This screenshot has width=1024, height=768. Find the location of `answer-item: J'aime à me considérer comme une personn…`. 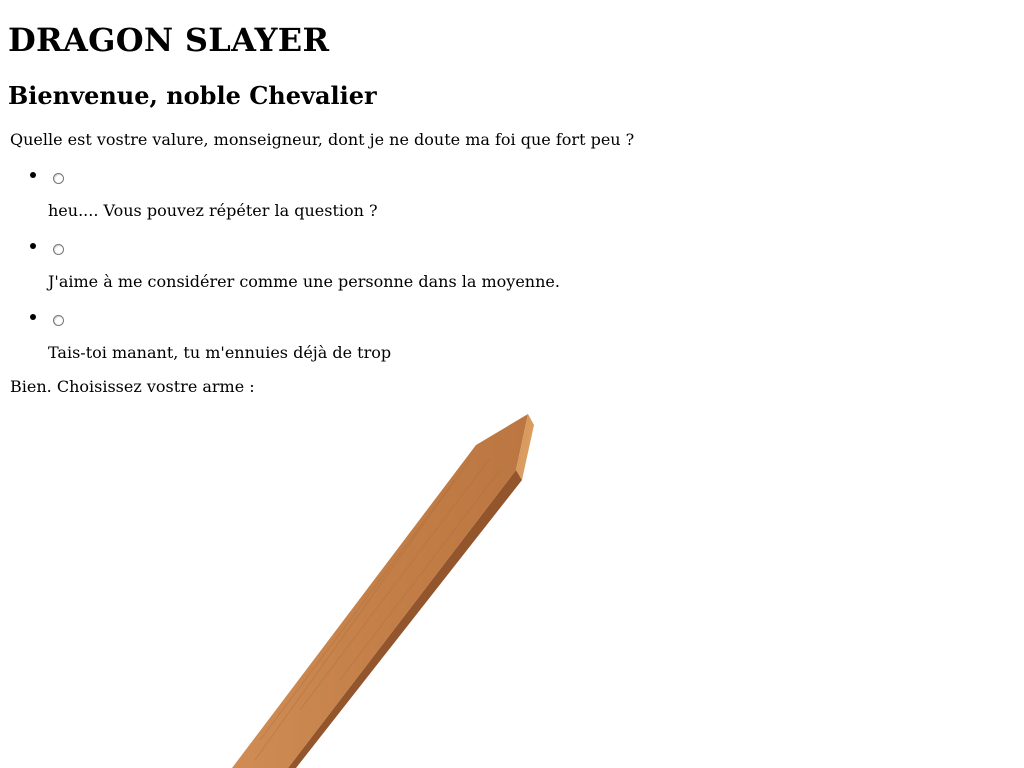

answer-item: J'aime à me considérer comme une personn… is located at coordinates (450, 272).